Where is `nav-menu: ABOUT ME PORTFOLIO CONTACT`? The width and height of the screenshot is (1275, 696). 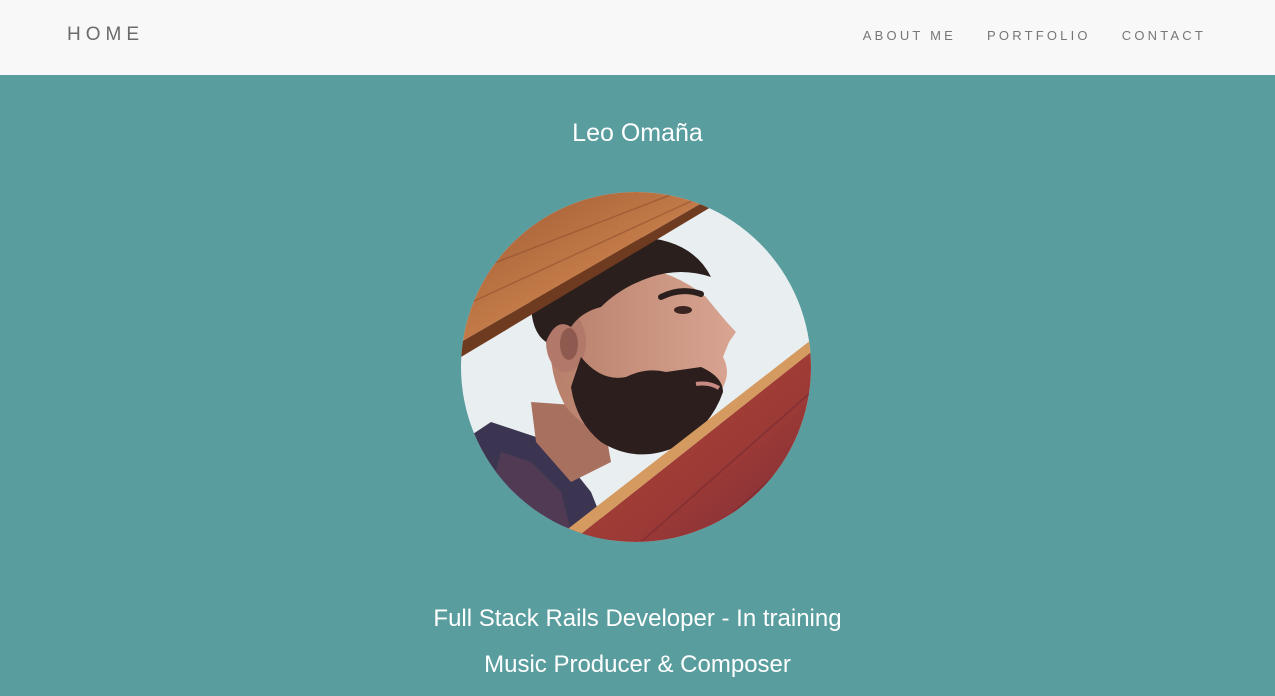 nav-menu: ABOUT ME PORTFOLIO CONTACT is located at coordinates (1034, 36).